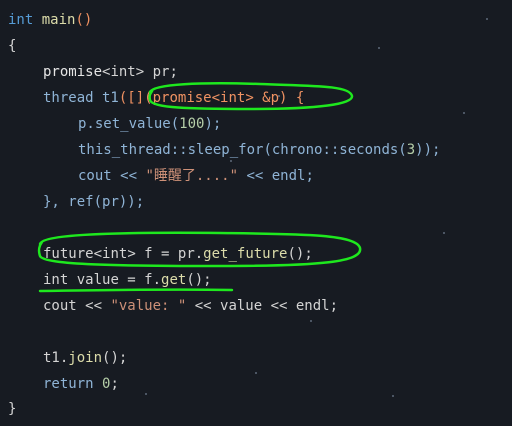 Image resolution: width=512 pixels, height=426 pixels. I want to click on method-join: join, so click(85, 358).